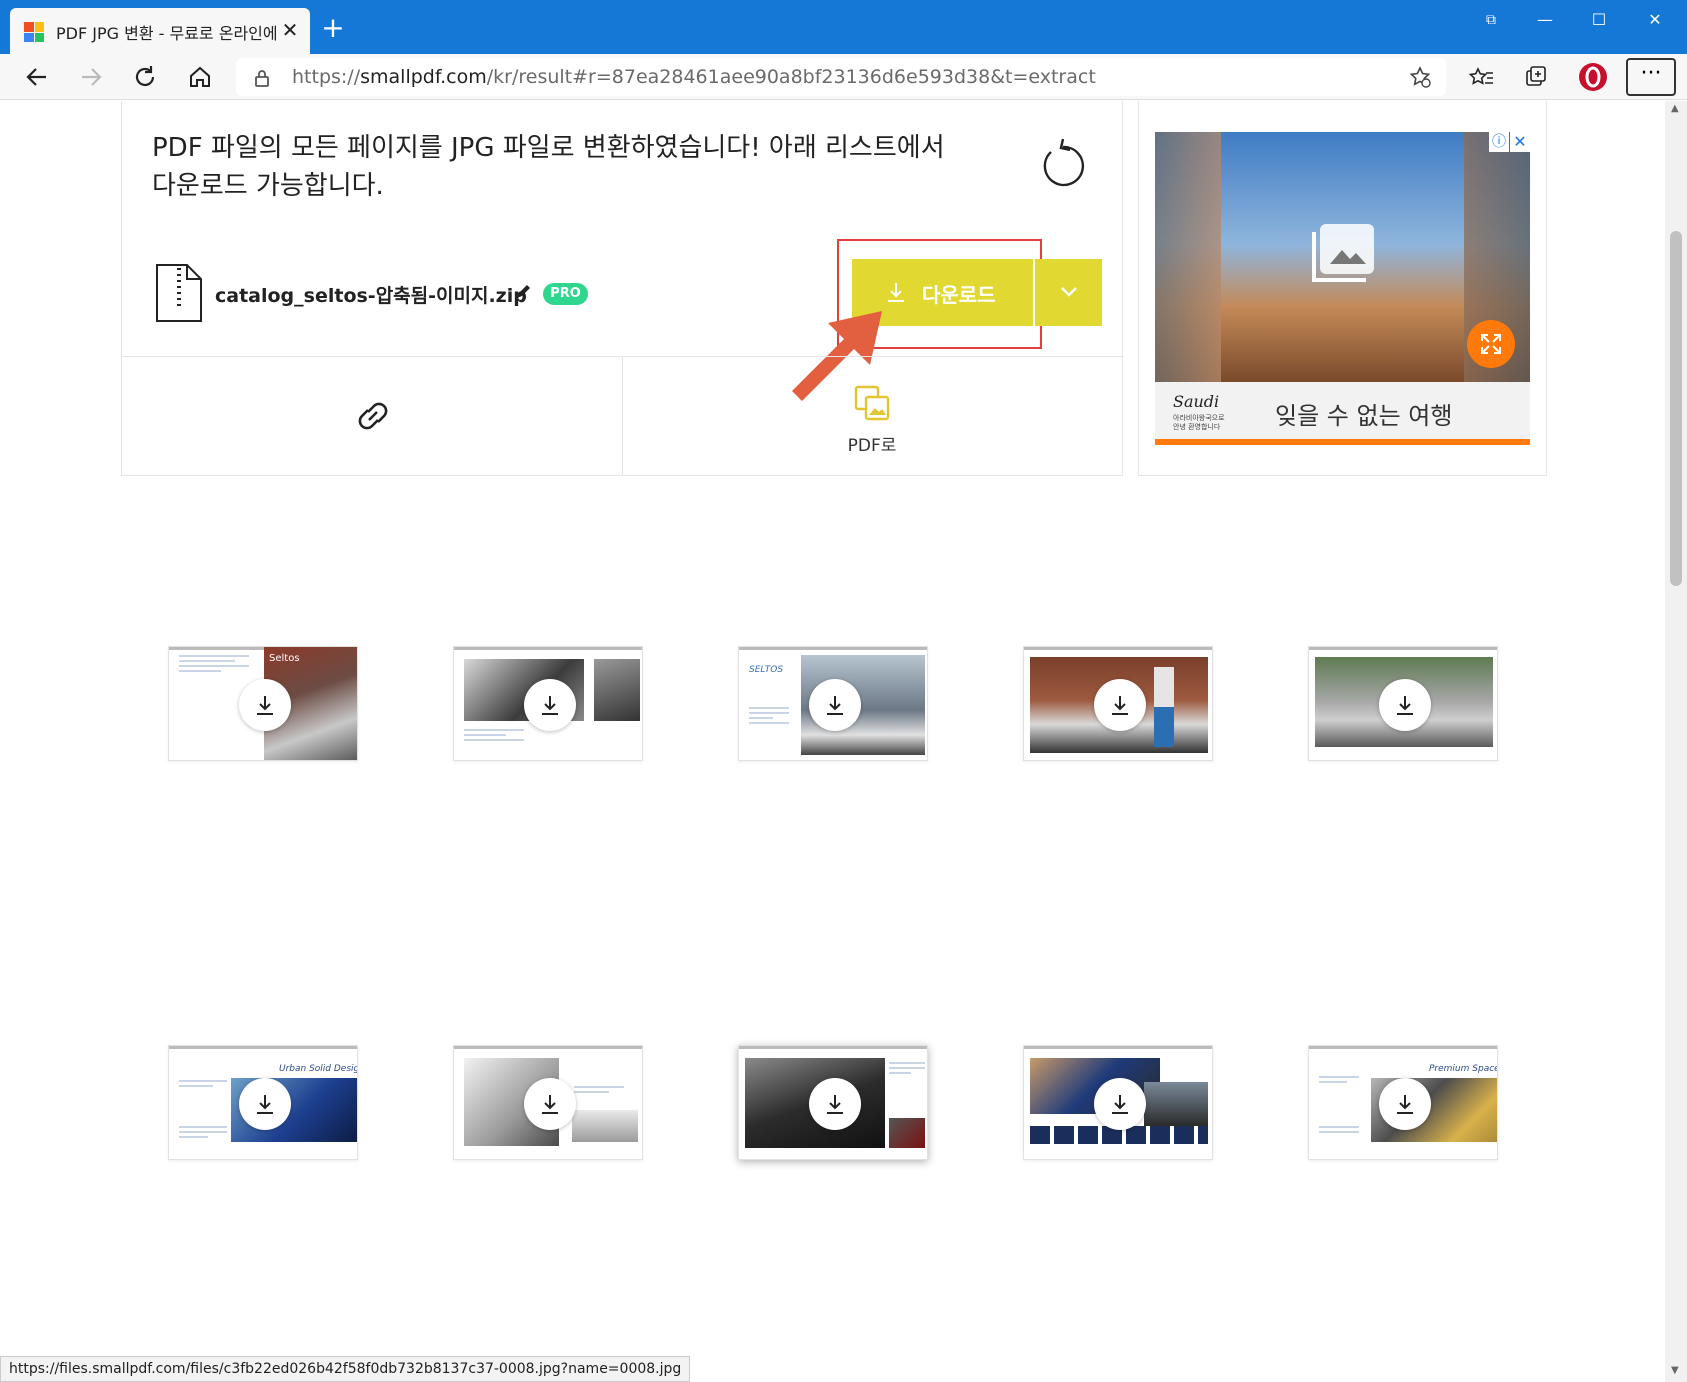  Describe the element at coordinates (523, 292) in the screenshot. I see `rename-pencil-icon` at that location.